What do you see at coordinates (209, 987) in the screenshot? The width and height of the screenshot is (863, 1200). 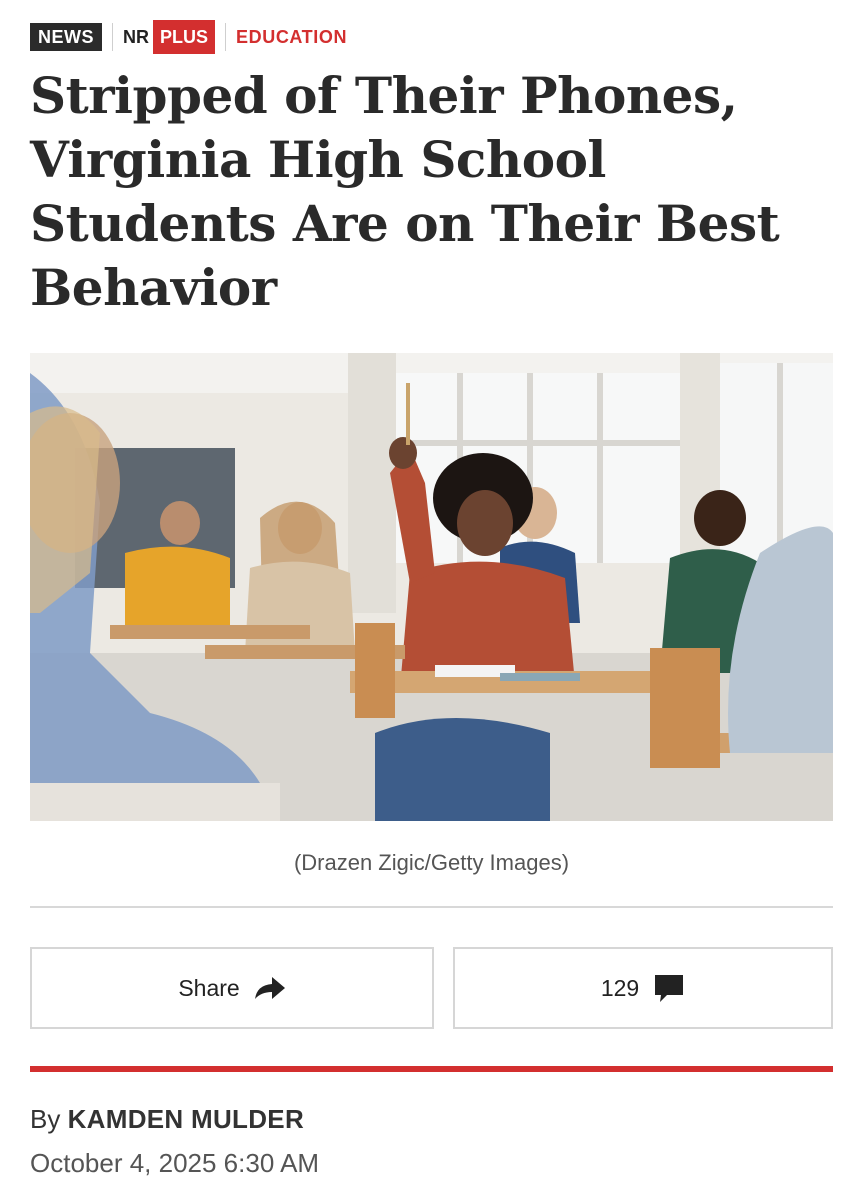 I see `share-label: Share` at bounding box center [209, 987].